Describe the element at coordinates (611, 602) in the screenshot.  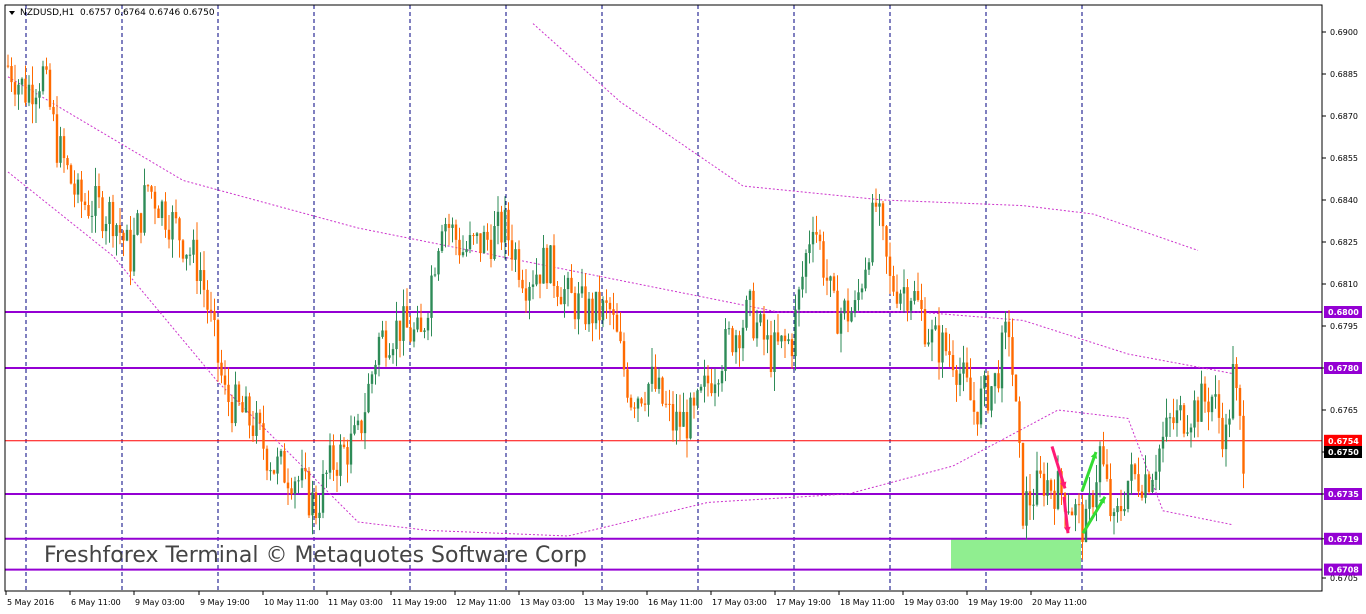
I see `time-tick-label: 13 May 19:00` at that location.